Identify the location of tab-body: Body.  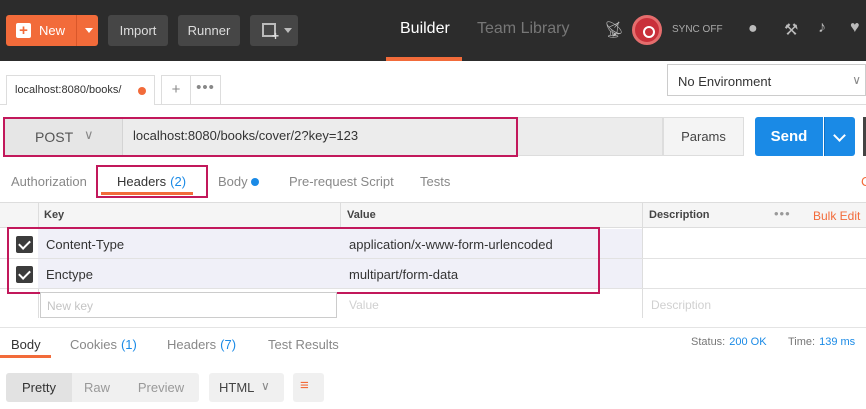
(233, 181).